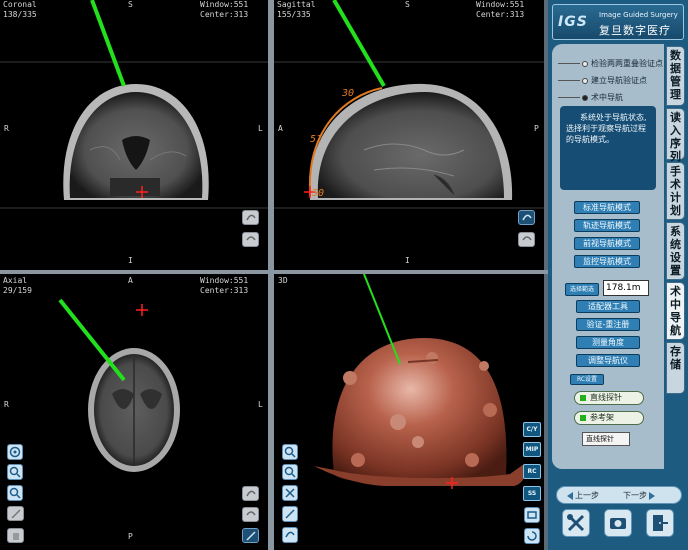 This screenshot has height=550, width=688. Describe the element at coordinates (532, 536) in the screenshot. I see `render-reset-button` at that location.